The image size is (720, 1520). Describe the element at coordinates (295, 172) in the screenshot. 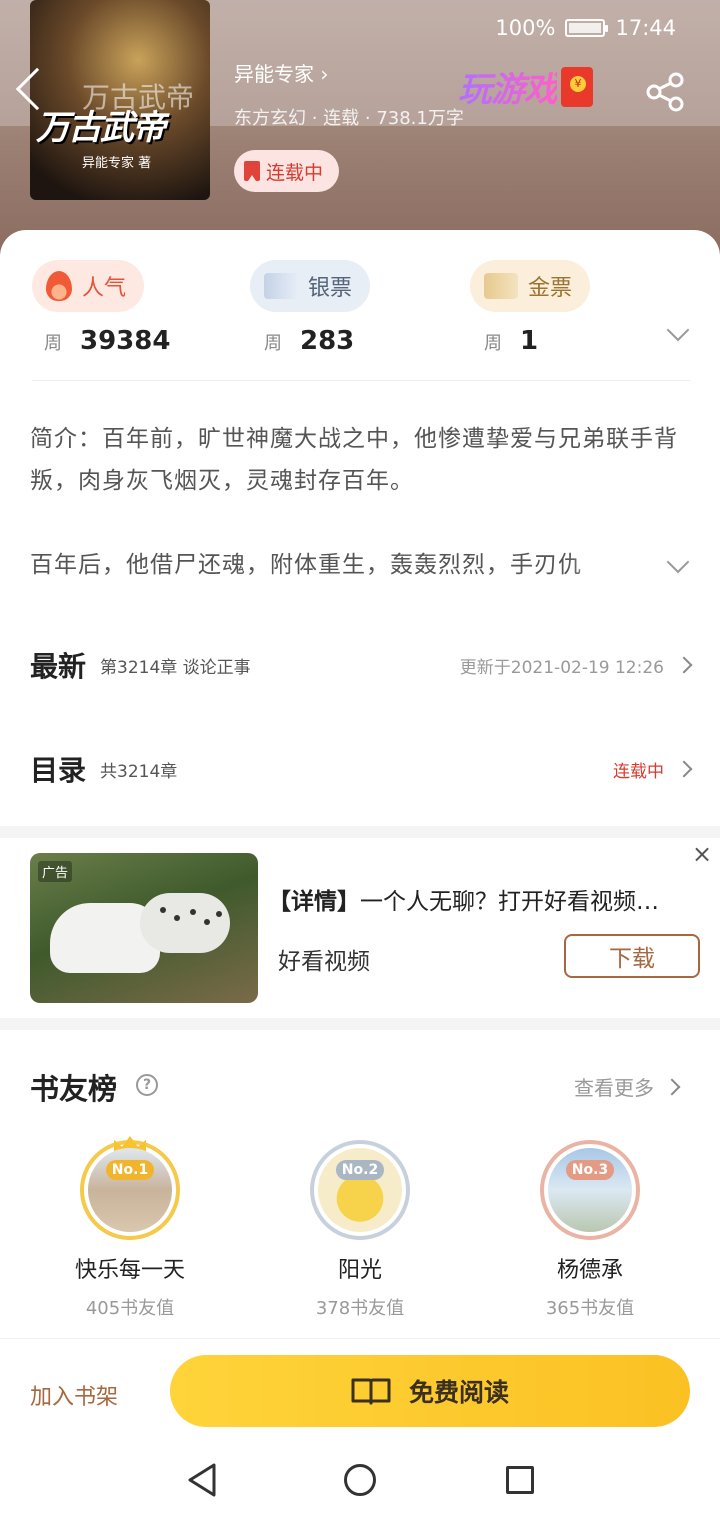

I see `serial-badge-label: 连载中` at that location.